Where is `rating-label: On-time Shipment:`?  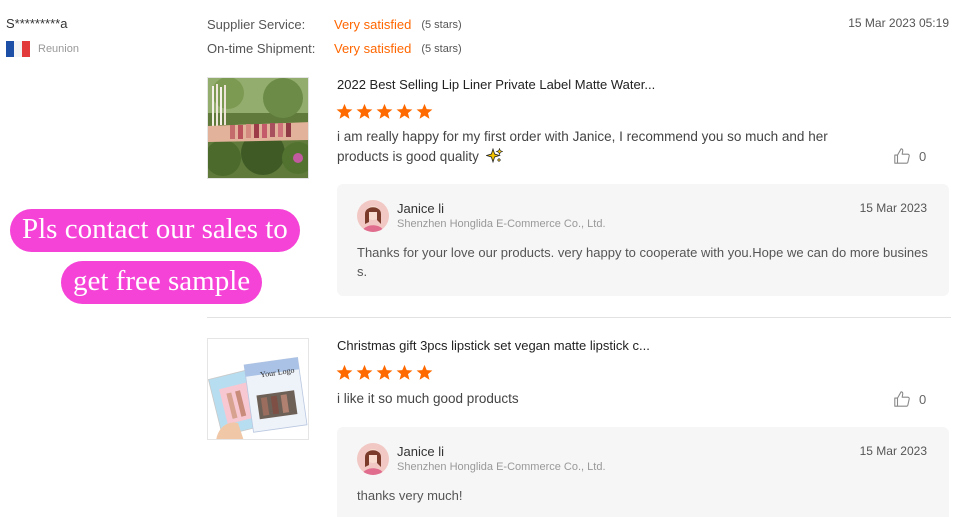 rating-label: On-time Shipment: is located at coordinates (261, 48).